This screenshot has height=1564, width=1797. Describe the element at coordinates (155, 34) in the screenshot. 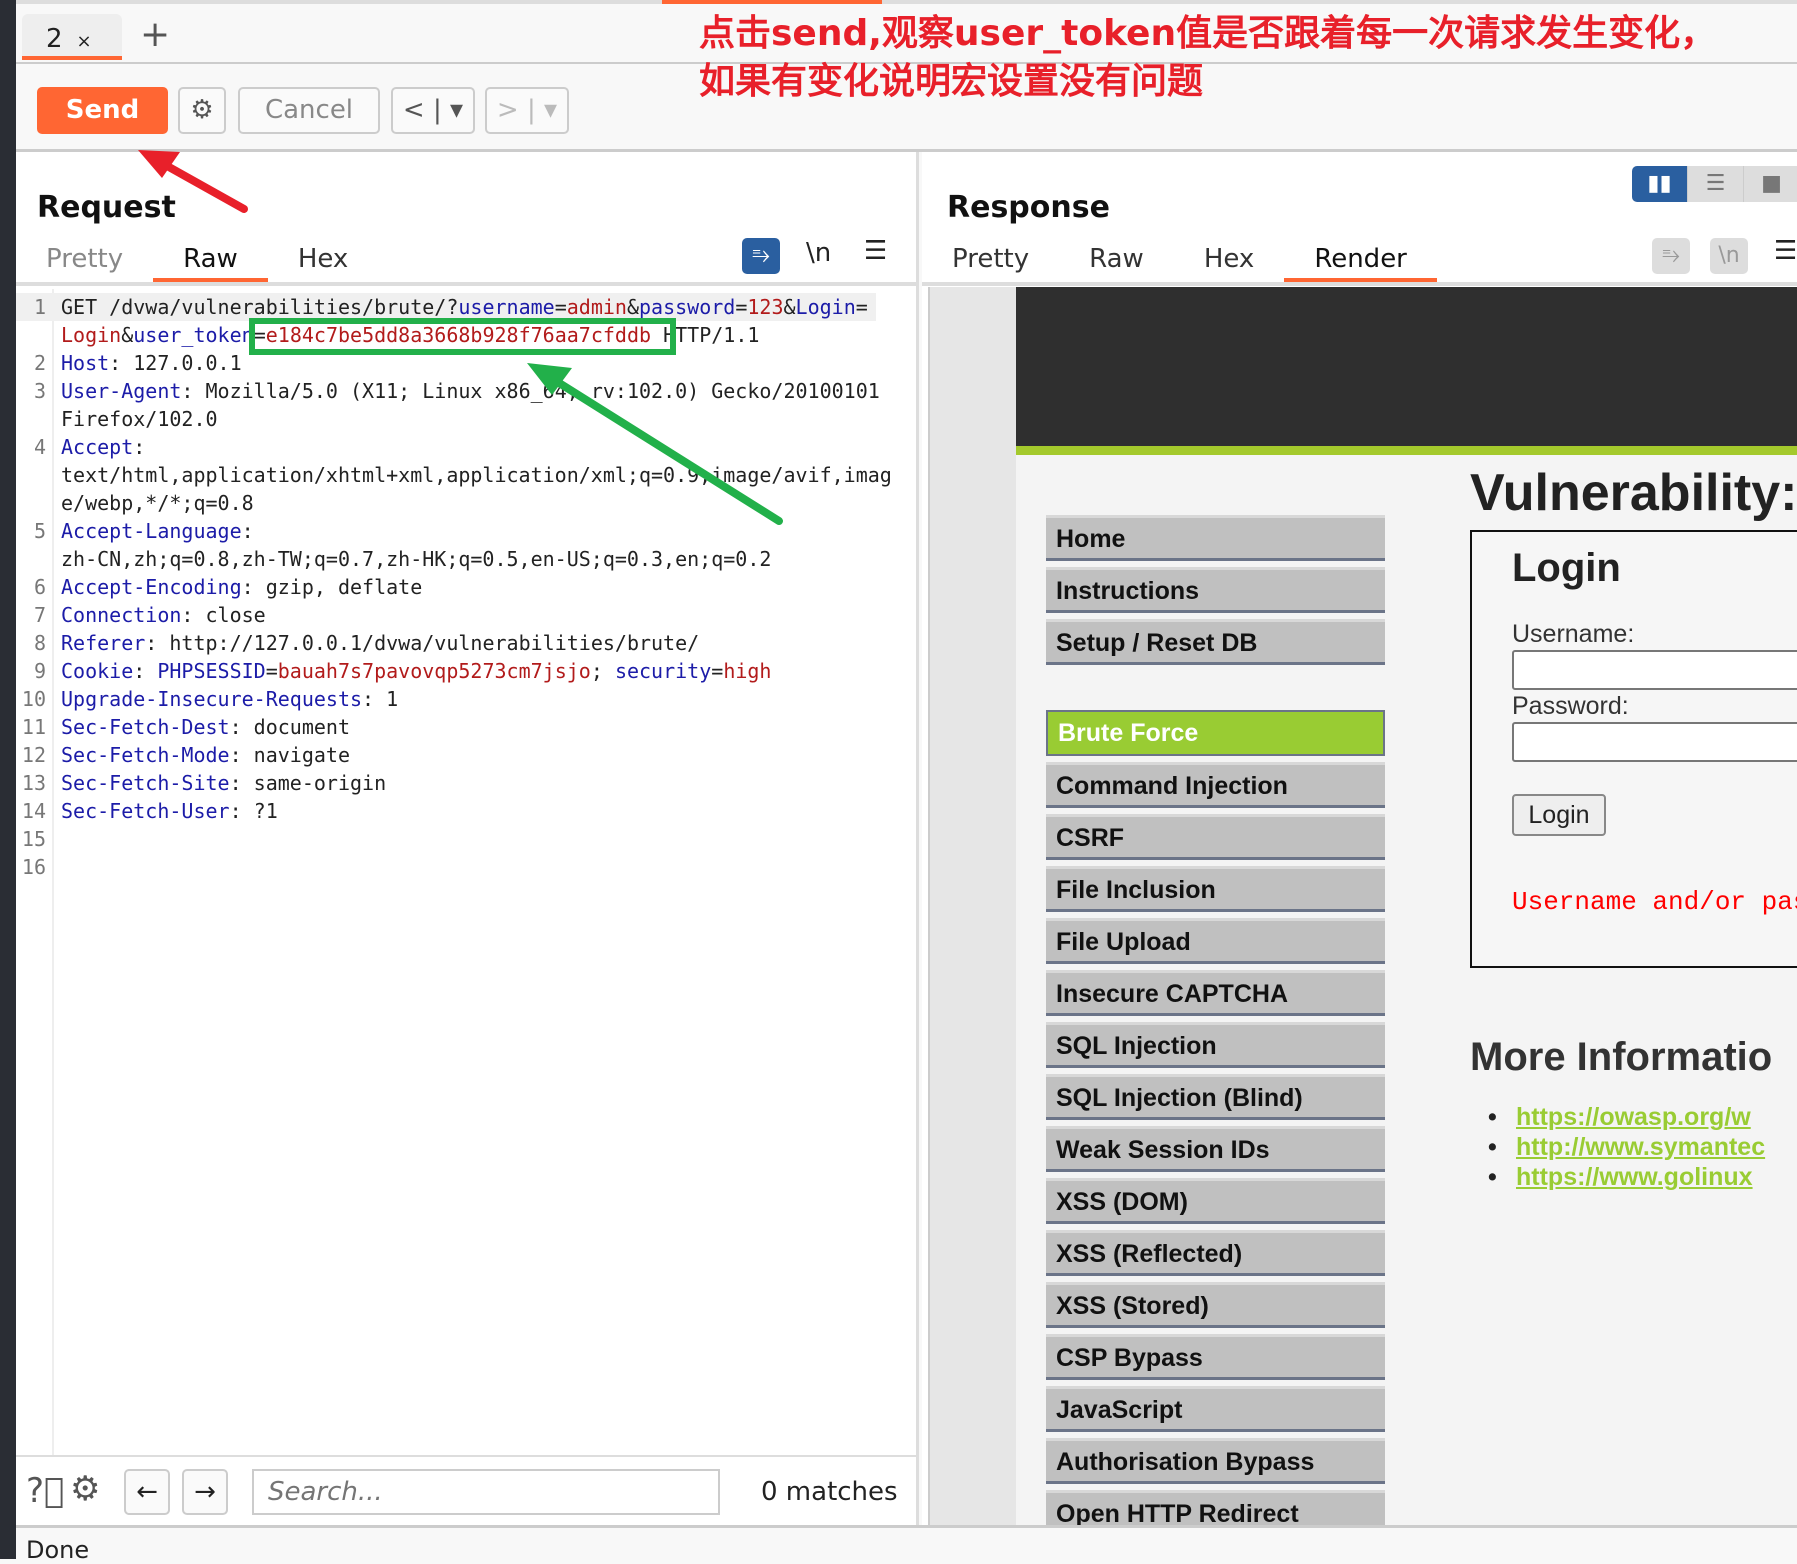

I see `new-tab-plus-icon: +` at that location.